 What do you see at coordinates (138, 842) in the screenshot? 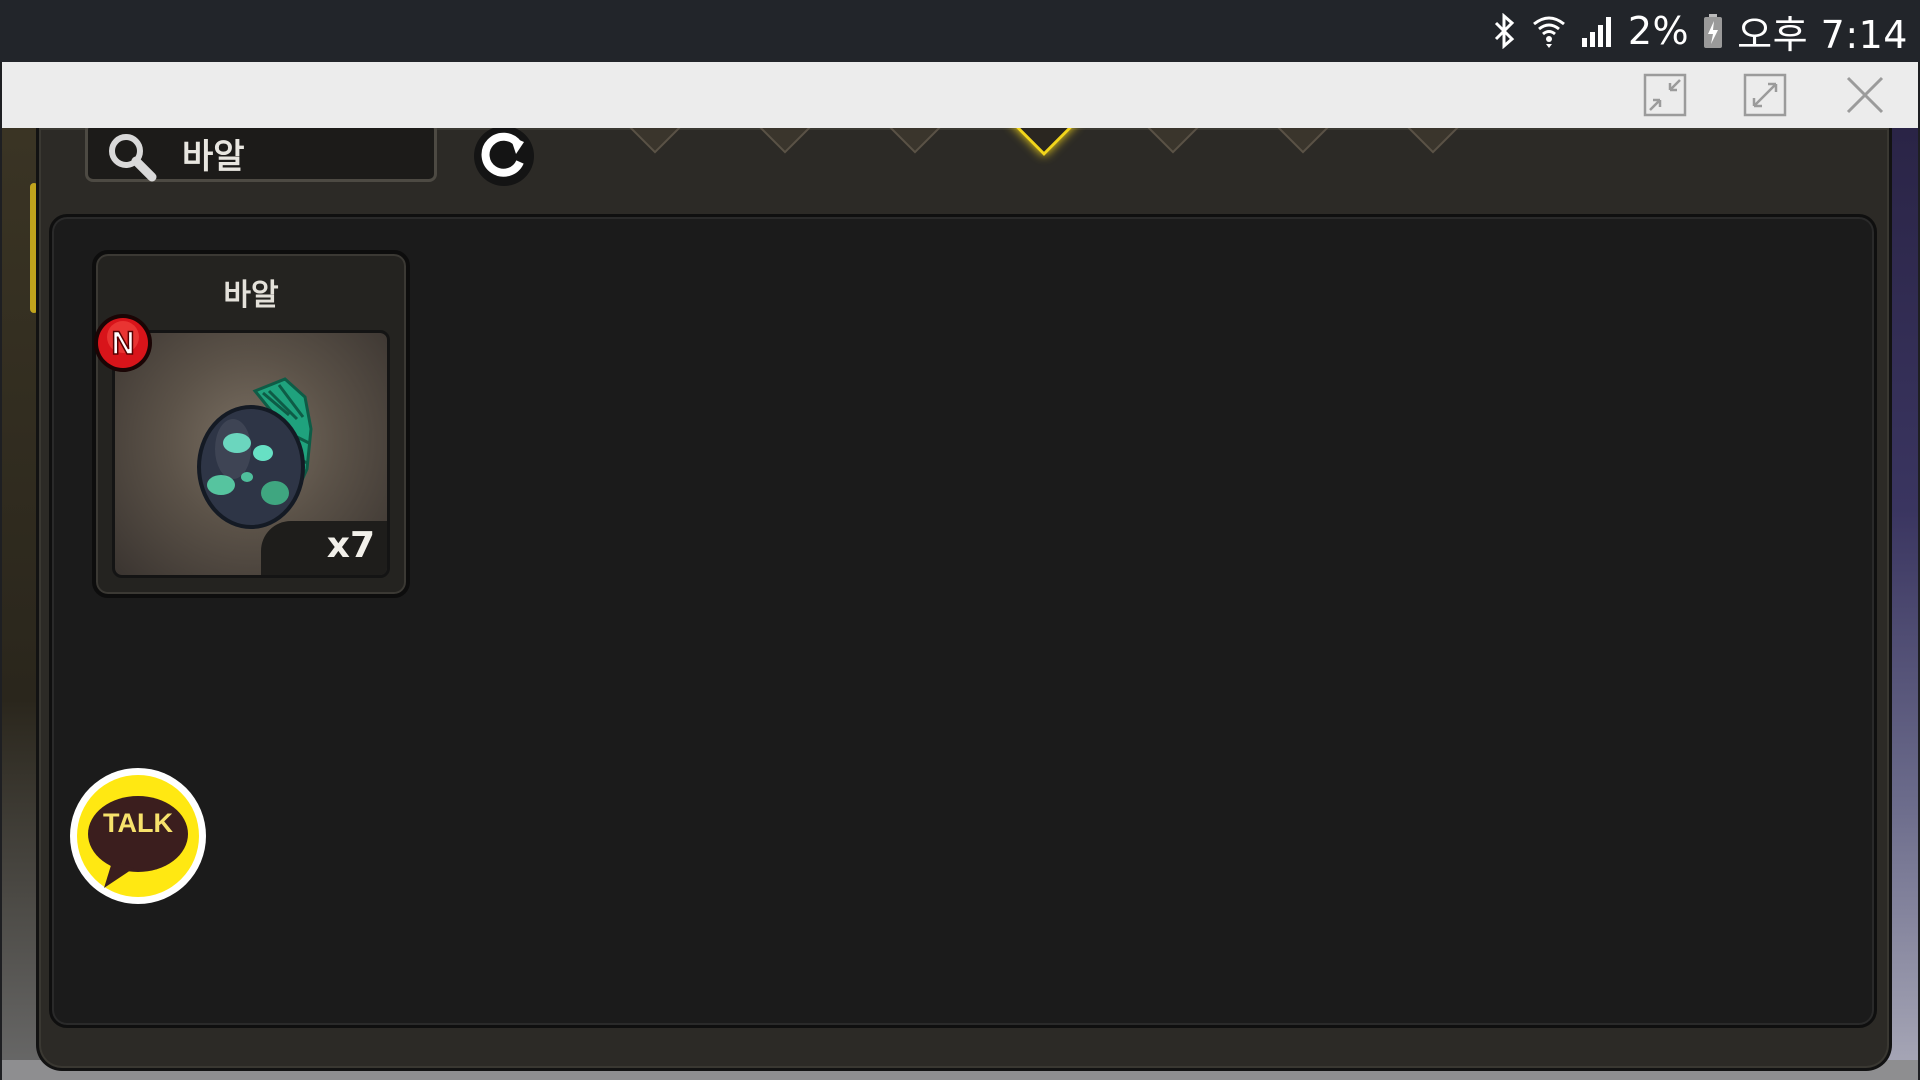
I see `speech-bubble-icon` at bounding box center [138, 842].